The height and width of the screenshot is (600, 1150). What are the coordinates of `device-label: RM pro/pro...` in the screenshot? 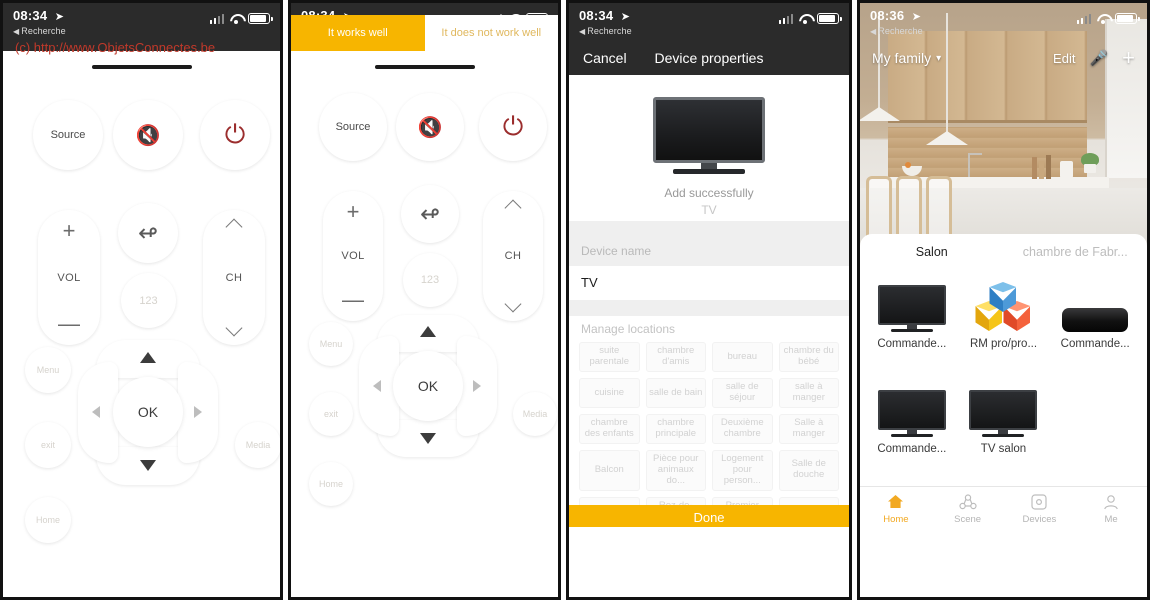 It's located at (1003, 344).